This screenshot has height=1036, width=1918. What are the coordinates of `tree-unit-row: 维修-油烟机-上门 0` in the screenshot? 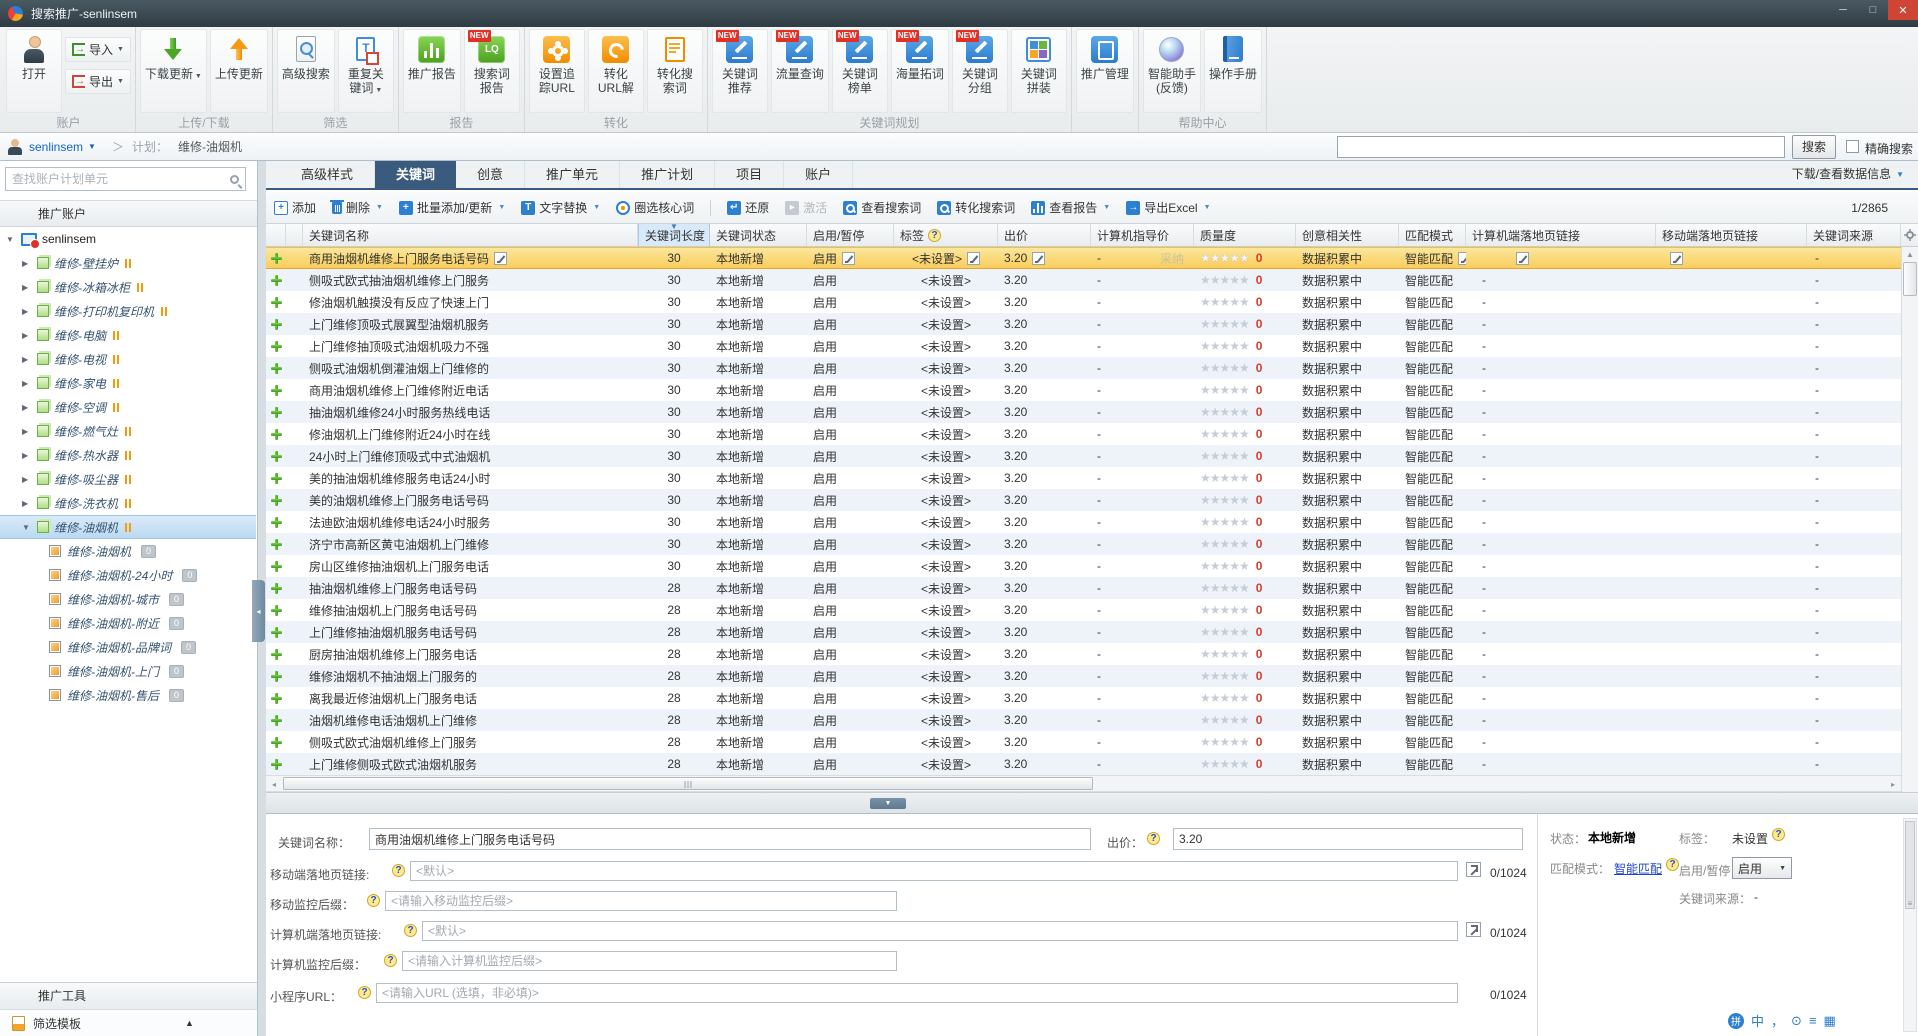 It's located at (128, 671).